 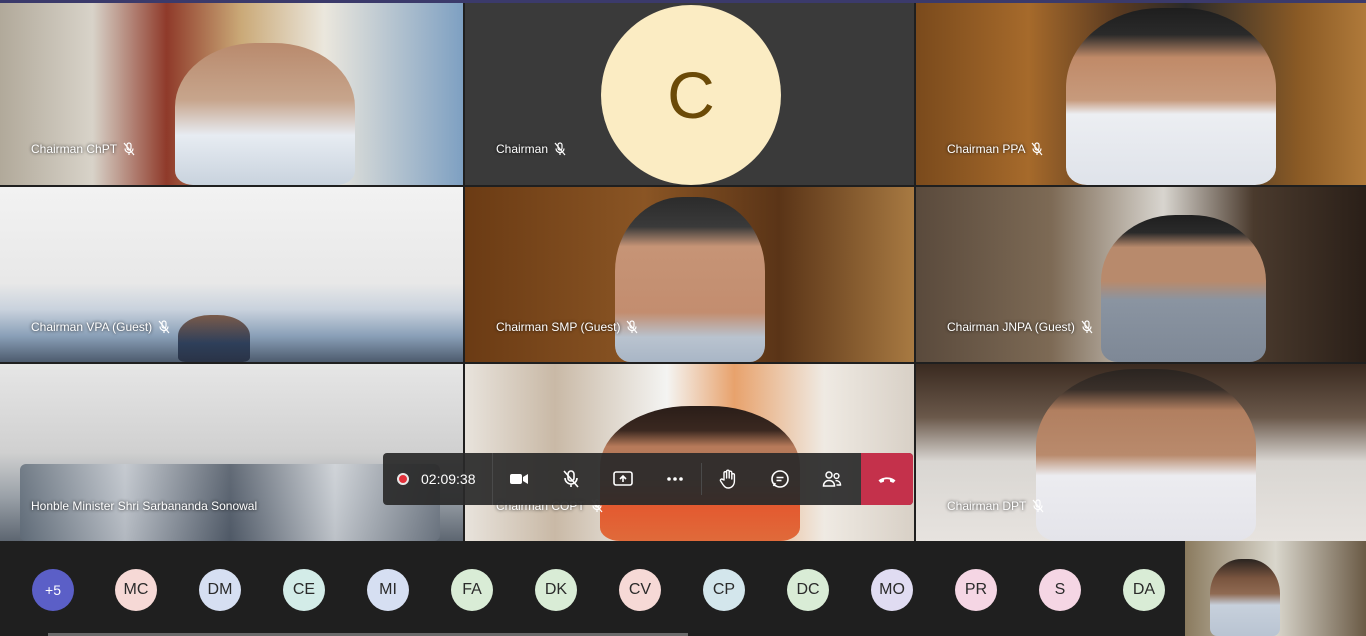 I want to click on self-view-video, so click(x=1275, y=588).